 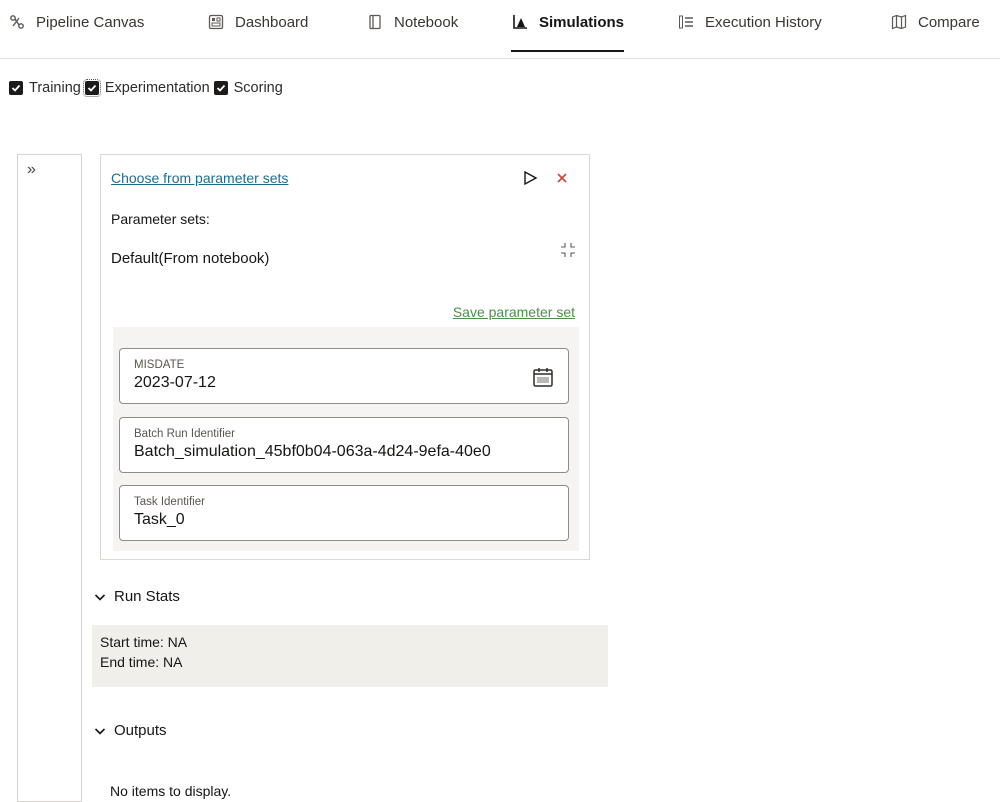 I want to click on tab-label: Notebook, so click(x=426, y=22).